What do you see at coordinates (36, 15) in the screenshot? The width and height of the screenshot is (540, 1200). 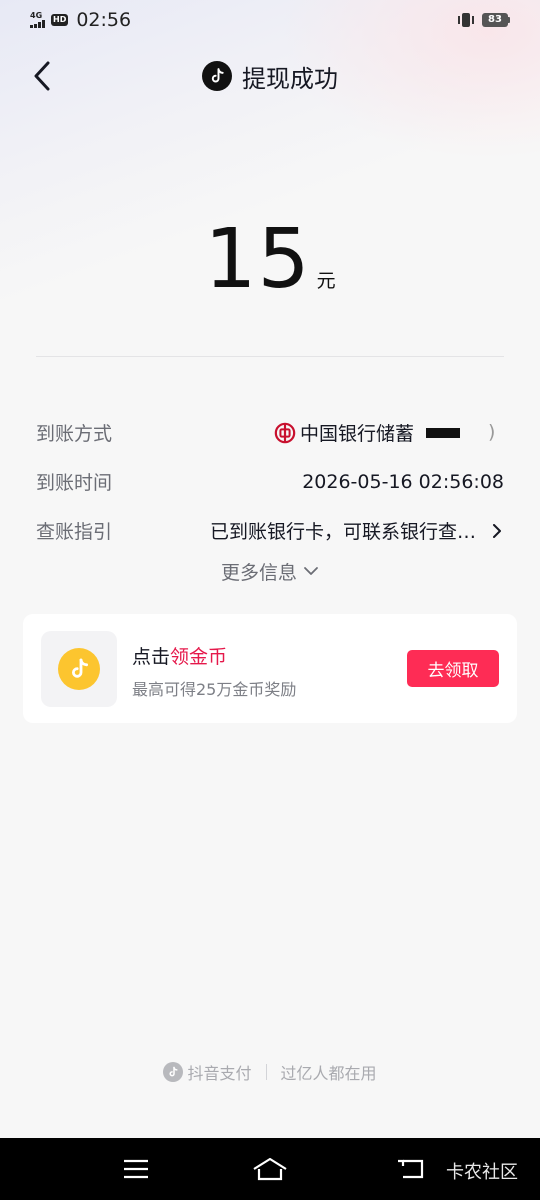 I see `network-type: 4G` at bounding box center [36, 15].